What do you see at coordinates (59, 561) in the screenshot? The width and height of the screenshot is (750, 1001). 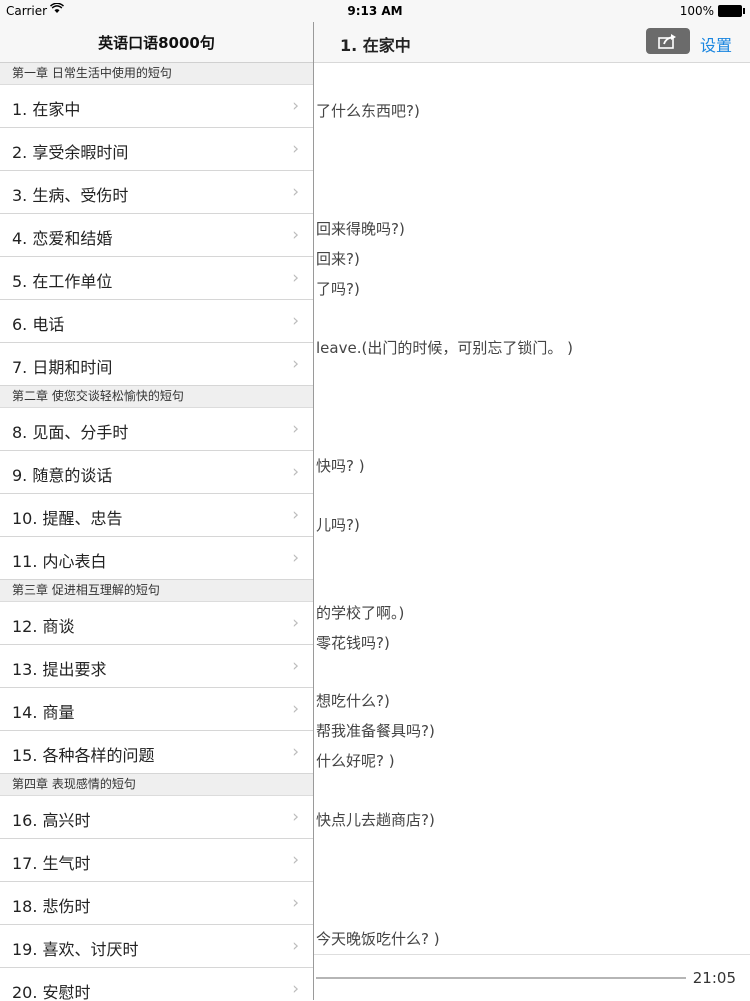 I see `menu-item-label: 11. 内心表白` at bounding box center [59, 561].